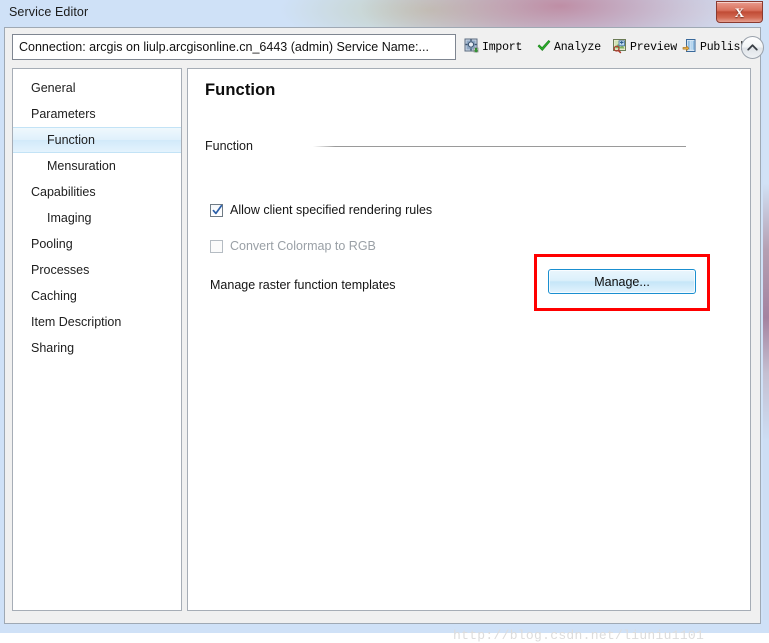 The width and height of the screenshot is (769, 643). I want to click on publish-label: Publish, so click(723, 47).